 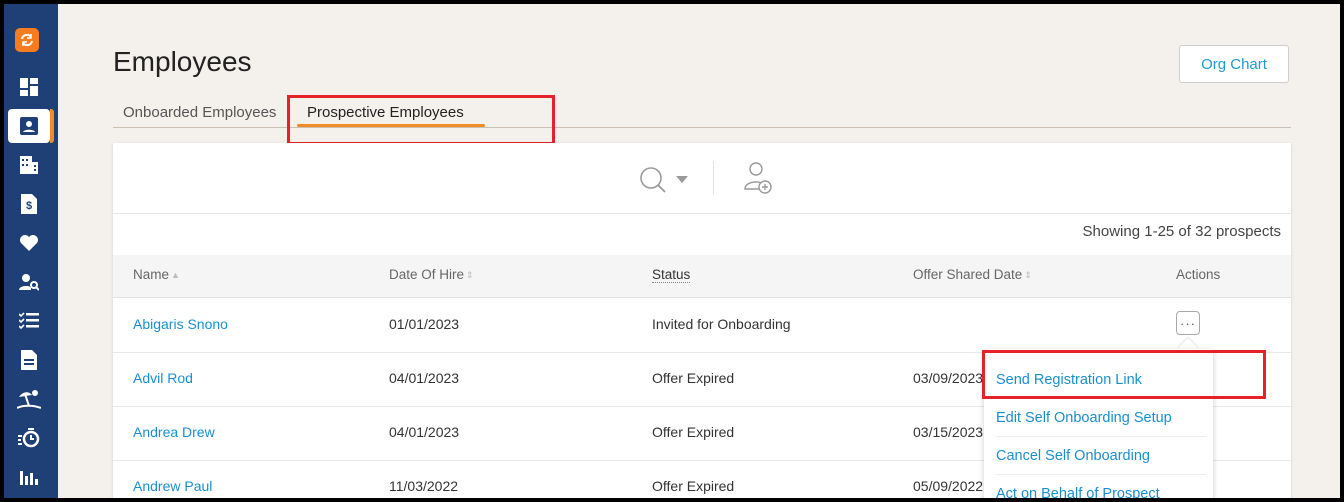 I want to click on heart-icon, so click(x=29, y=243).